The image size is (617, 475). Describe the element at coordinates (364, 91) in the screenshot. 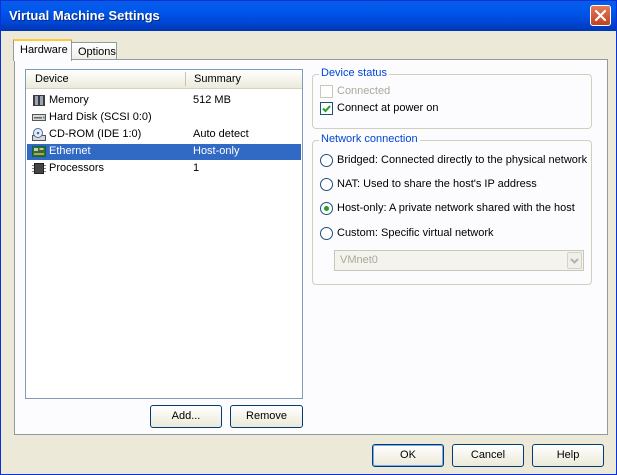

I see `connected-label: Connected` at that location.